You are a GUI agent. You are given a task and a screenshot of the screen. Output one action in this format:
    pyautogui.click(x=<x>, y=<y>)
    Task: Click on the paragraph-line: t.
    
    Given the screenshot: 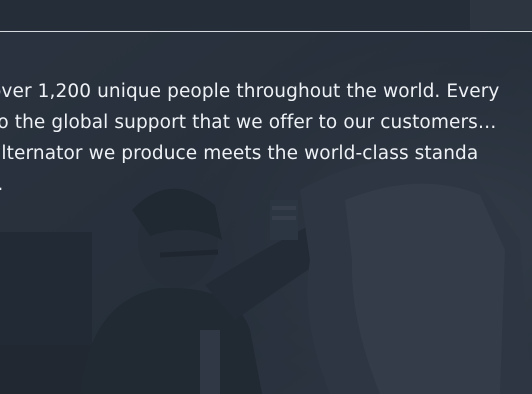 What is the action you would take?
    pyautogui.click(x=266, y=184)
    